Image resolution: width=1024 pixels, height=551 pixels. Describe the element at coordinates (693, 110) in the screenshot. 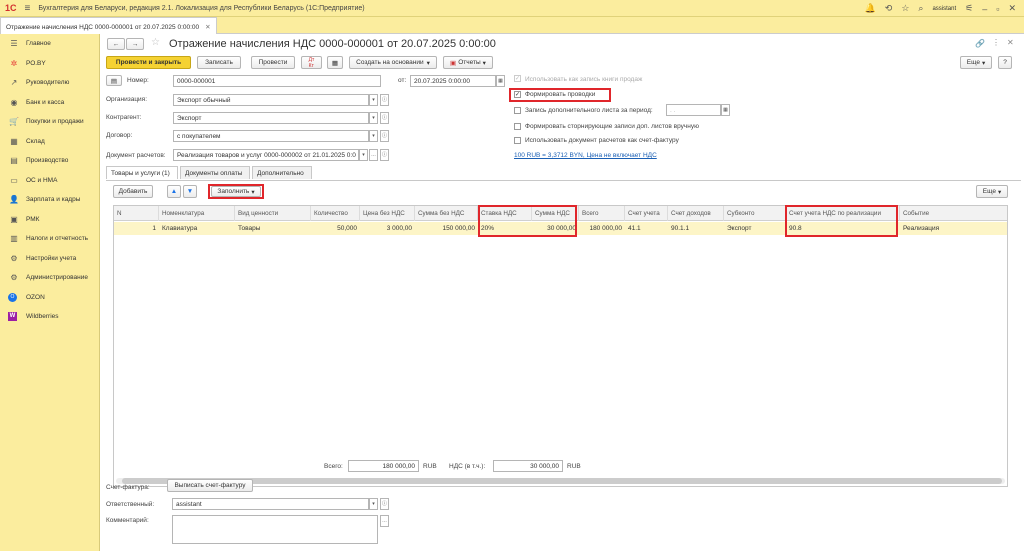

I see `extra-sheet-date-field: . .` at that location.